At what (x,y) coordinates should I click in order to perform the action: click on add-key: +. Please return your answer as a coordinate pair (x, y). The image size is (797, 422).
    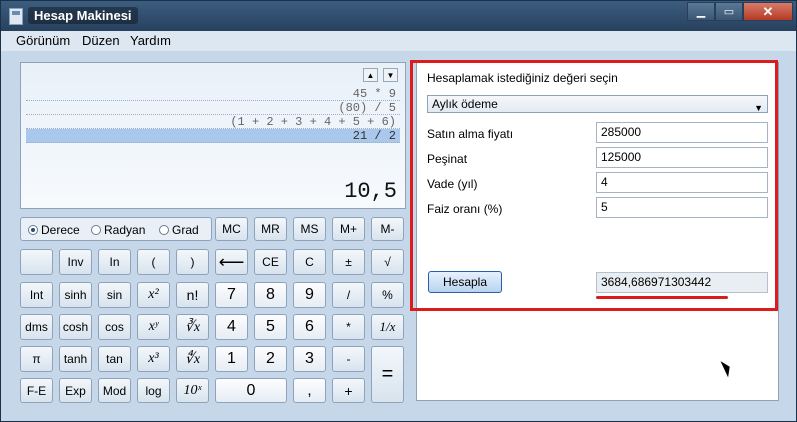
    Looking at the image, I should click on (348, 390).